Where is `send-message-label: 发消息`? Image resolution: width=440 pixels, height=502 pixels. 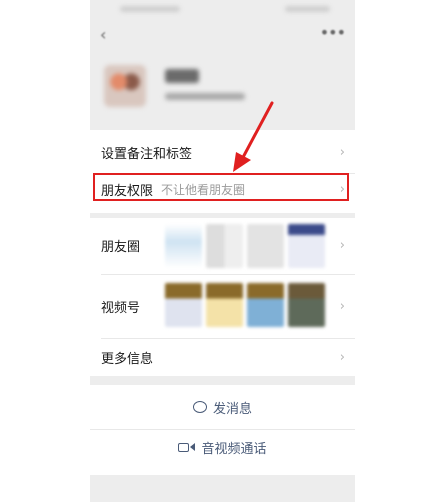
send-message-label: 发消息 is located at coordinates (232, 409).